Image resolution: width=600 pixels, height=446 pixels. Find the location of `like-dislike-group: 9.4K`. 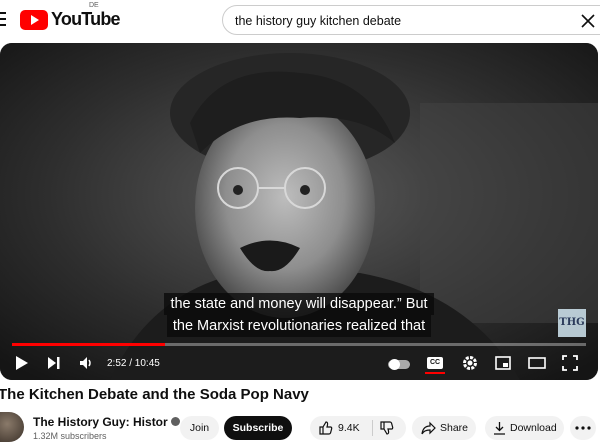

like-dislike-group: 9.4K is located at coordinates (358, 428).